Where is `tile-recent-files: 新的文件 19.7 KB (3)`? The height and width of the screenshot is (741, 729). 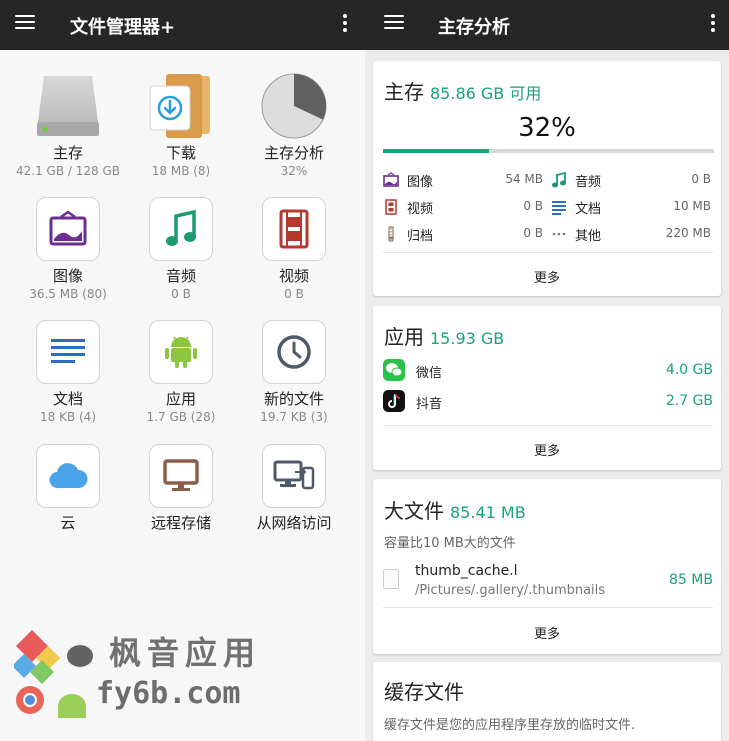
tile-recent-files: 新的文件 19.7 KB (3) is located at coordinates (294, 372).